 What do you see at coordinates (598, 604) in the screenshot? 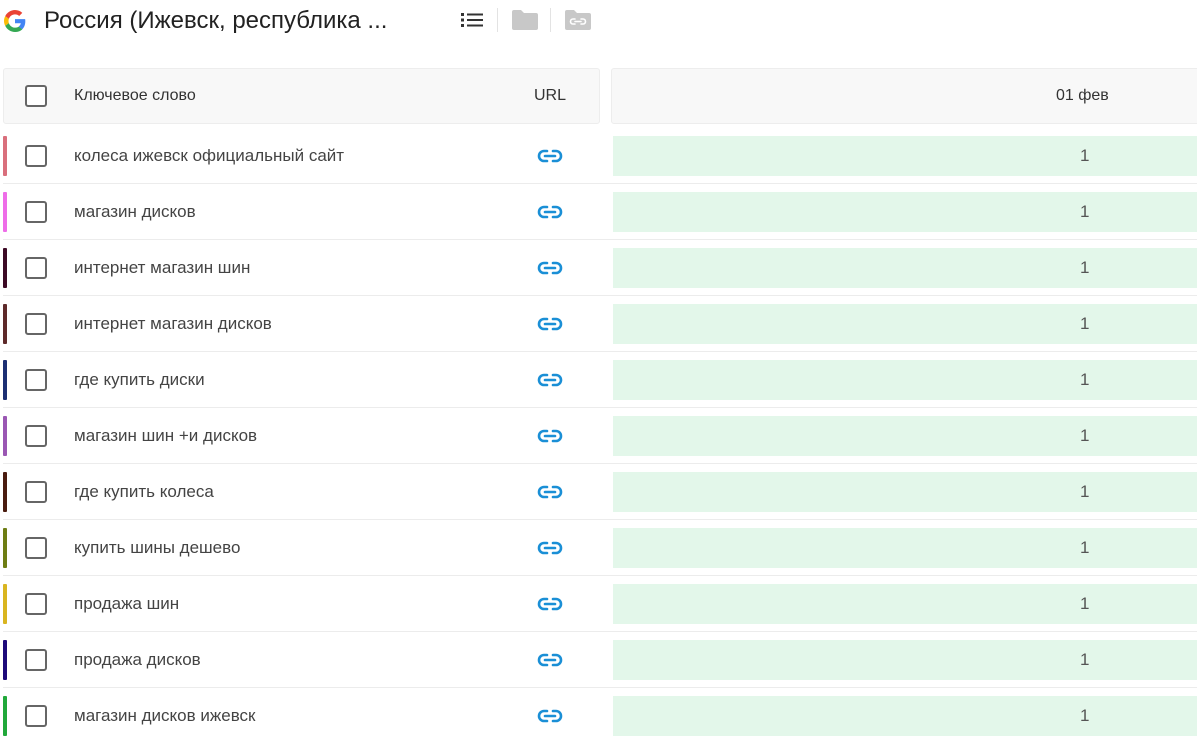
I see `table-row: продажа шин 1` at bounding box center [598, 604].